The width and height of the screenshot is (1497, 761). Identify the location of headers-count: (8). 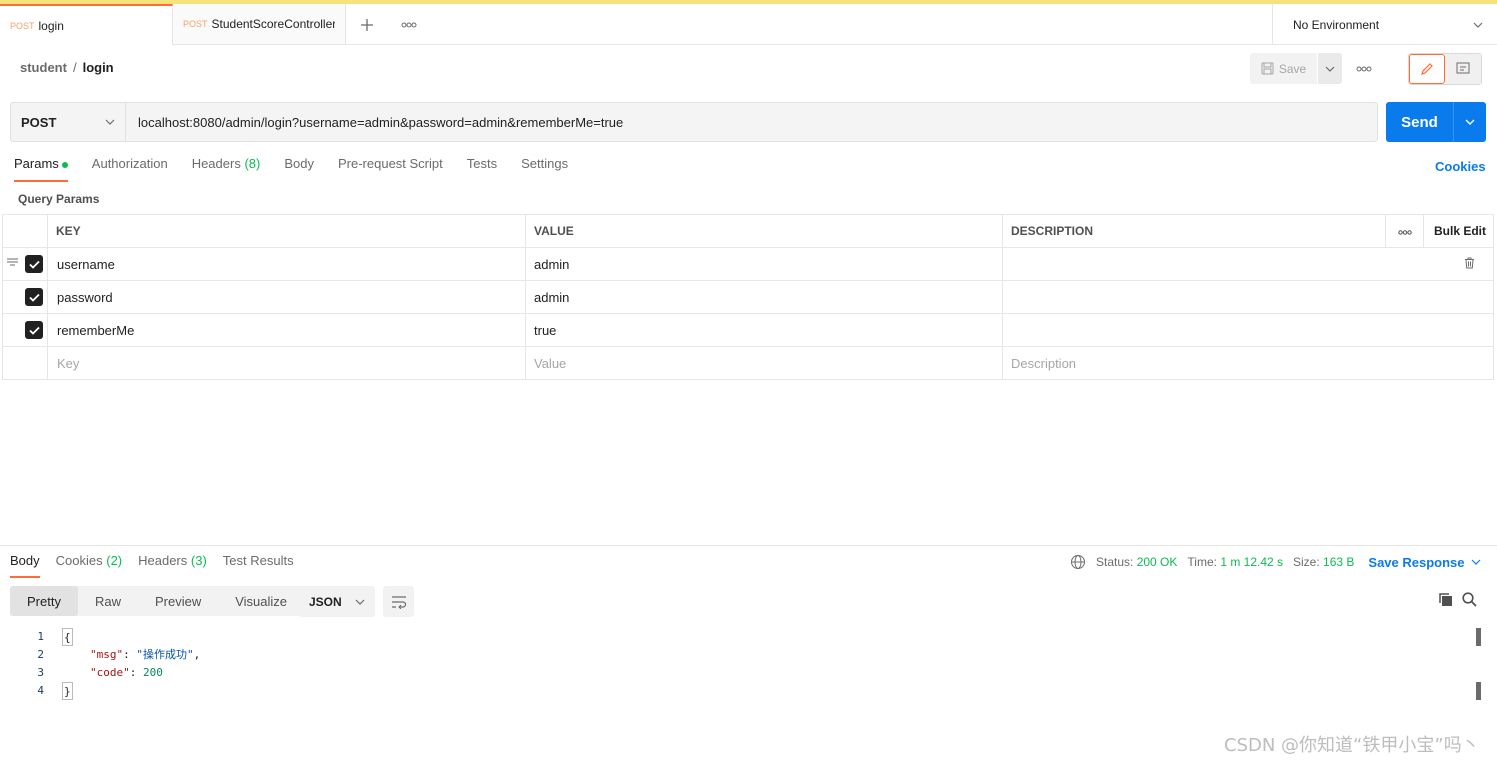
(252, 163).